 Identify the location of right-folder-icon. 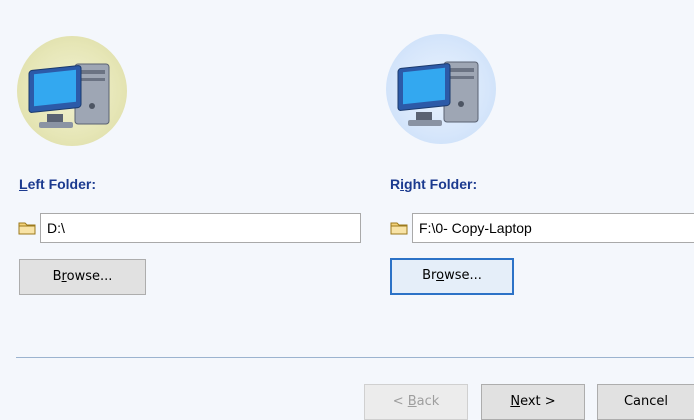
(399, 228).